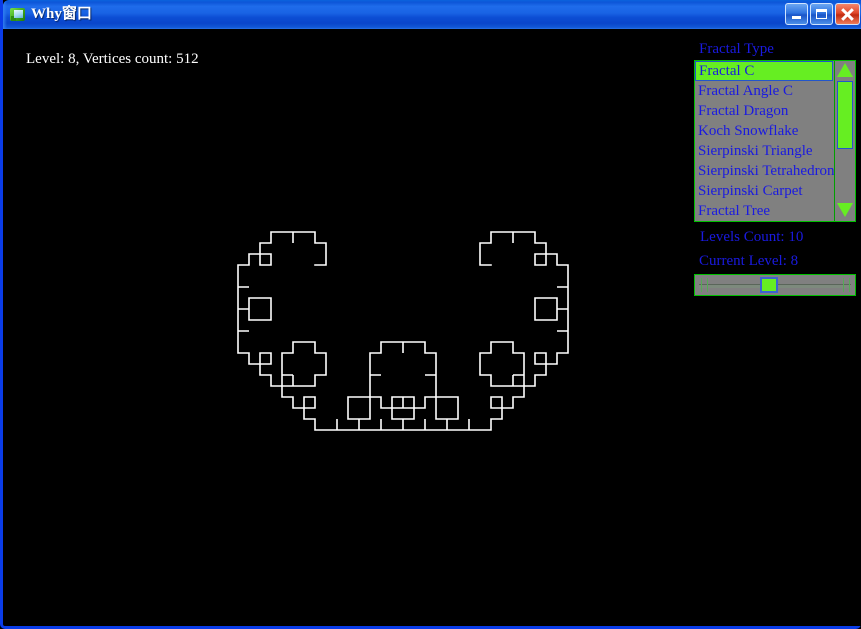 The image size is (861, 629). I want to click on listbox-item: Fractal Dragon, so click(764, 111).